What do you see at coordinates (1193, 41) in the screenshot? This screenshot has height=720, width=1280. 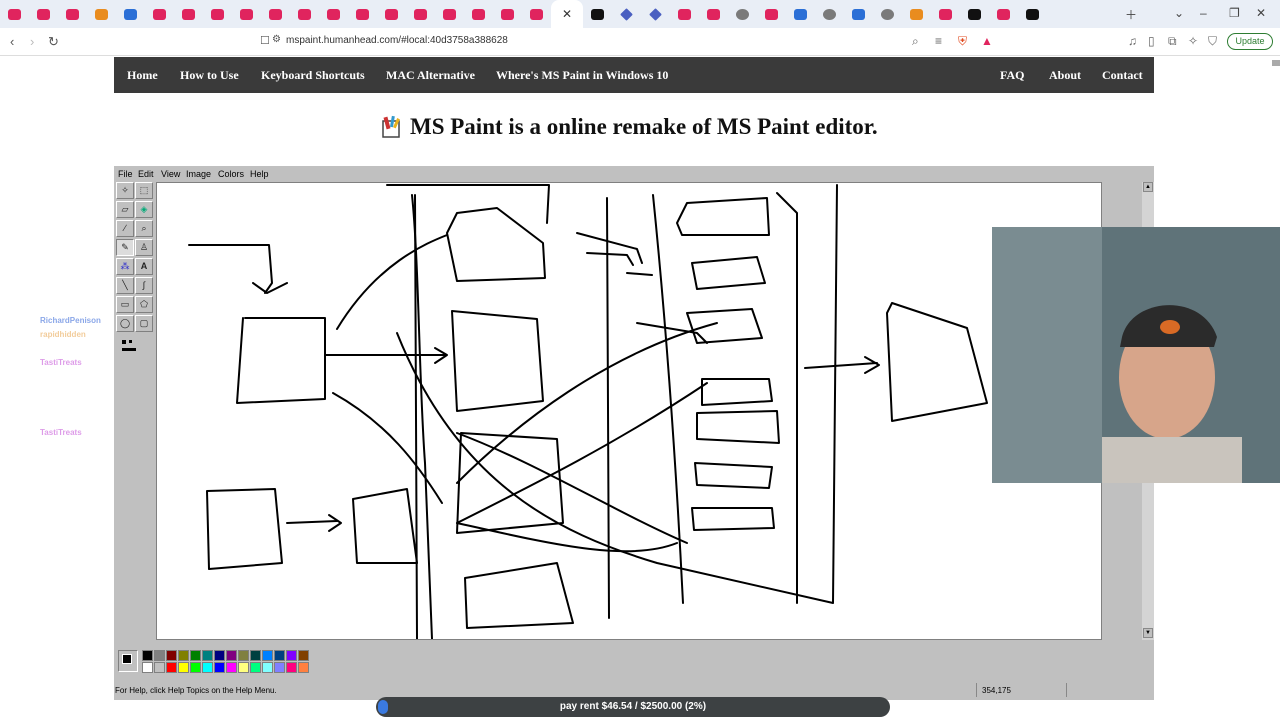 I see `leo-icon: ✧` at bounding box center [1193, 41].